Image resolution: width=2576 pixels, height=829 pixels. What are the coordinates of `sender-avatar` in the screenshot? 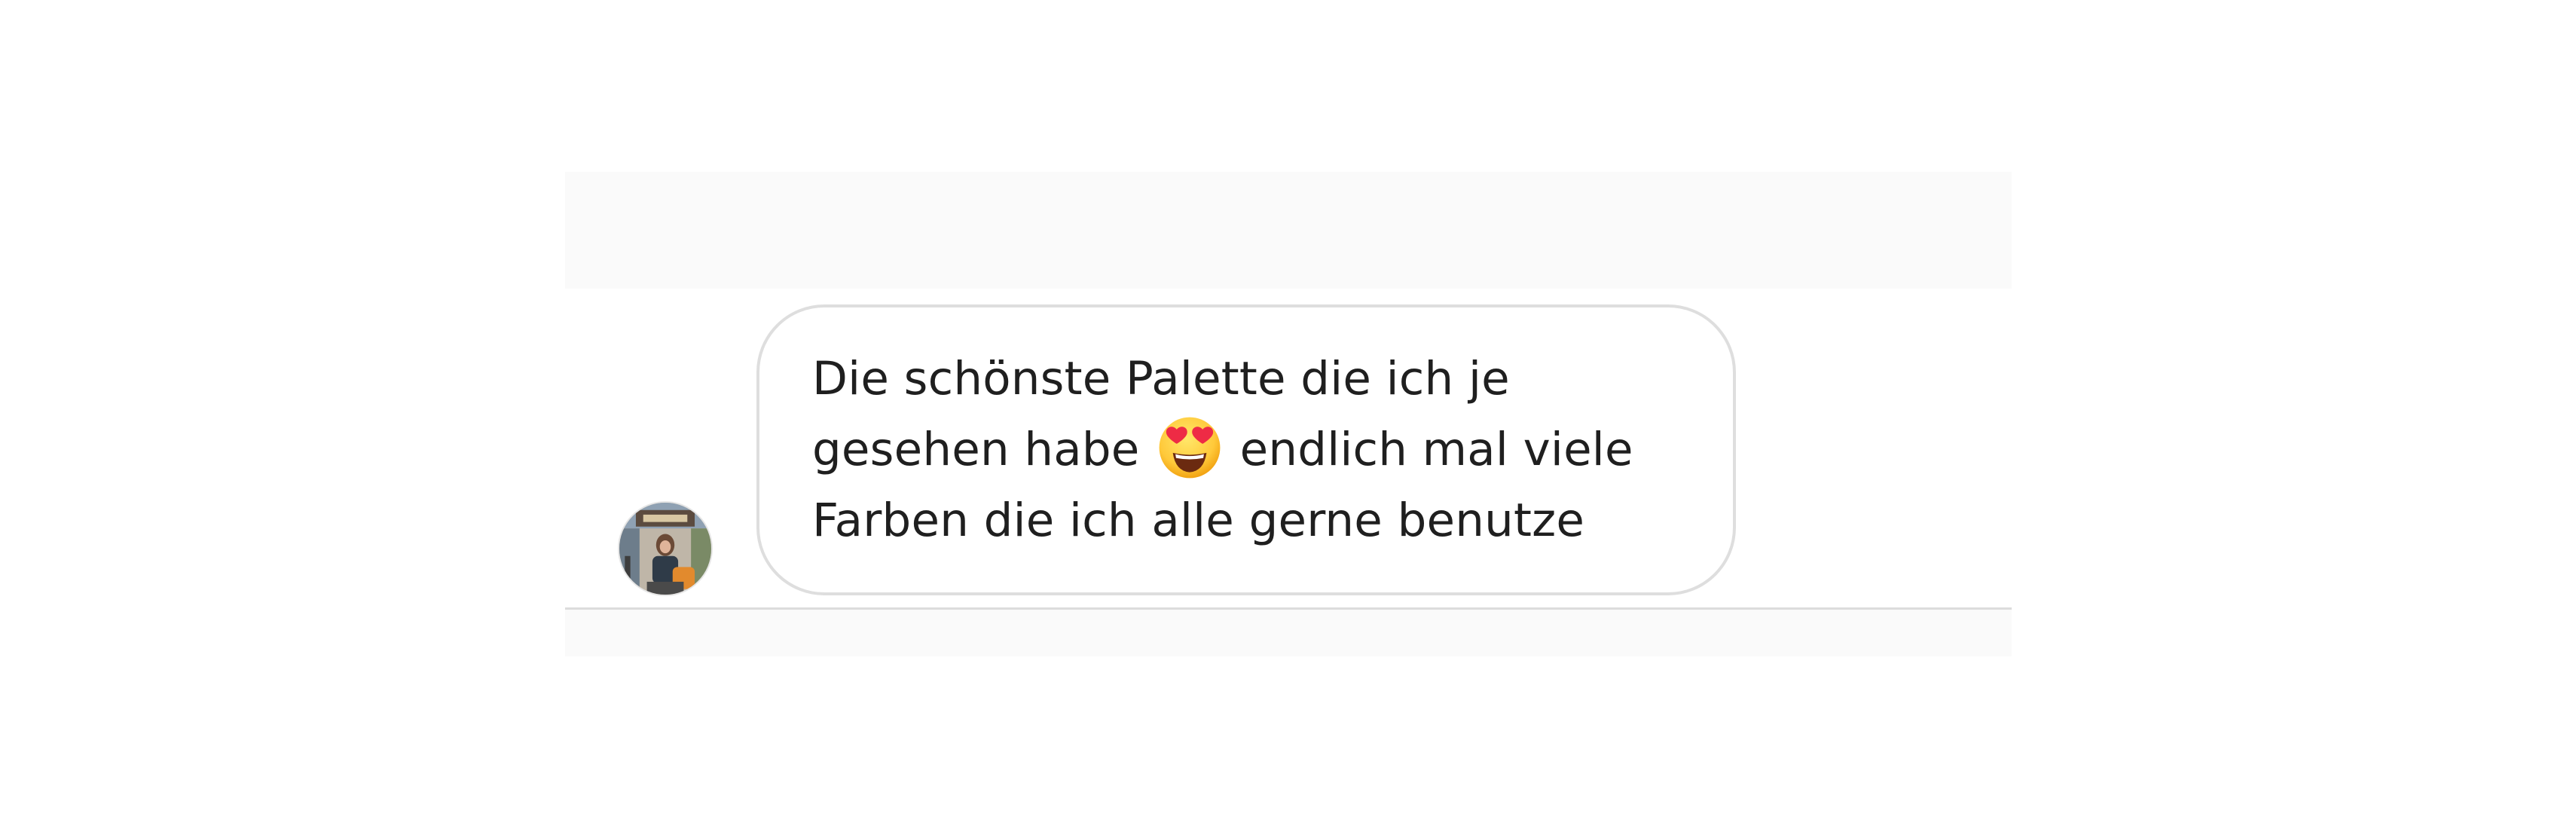 It's located at (665, 548).